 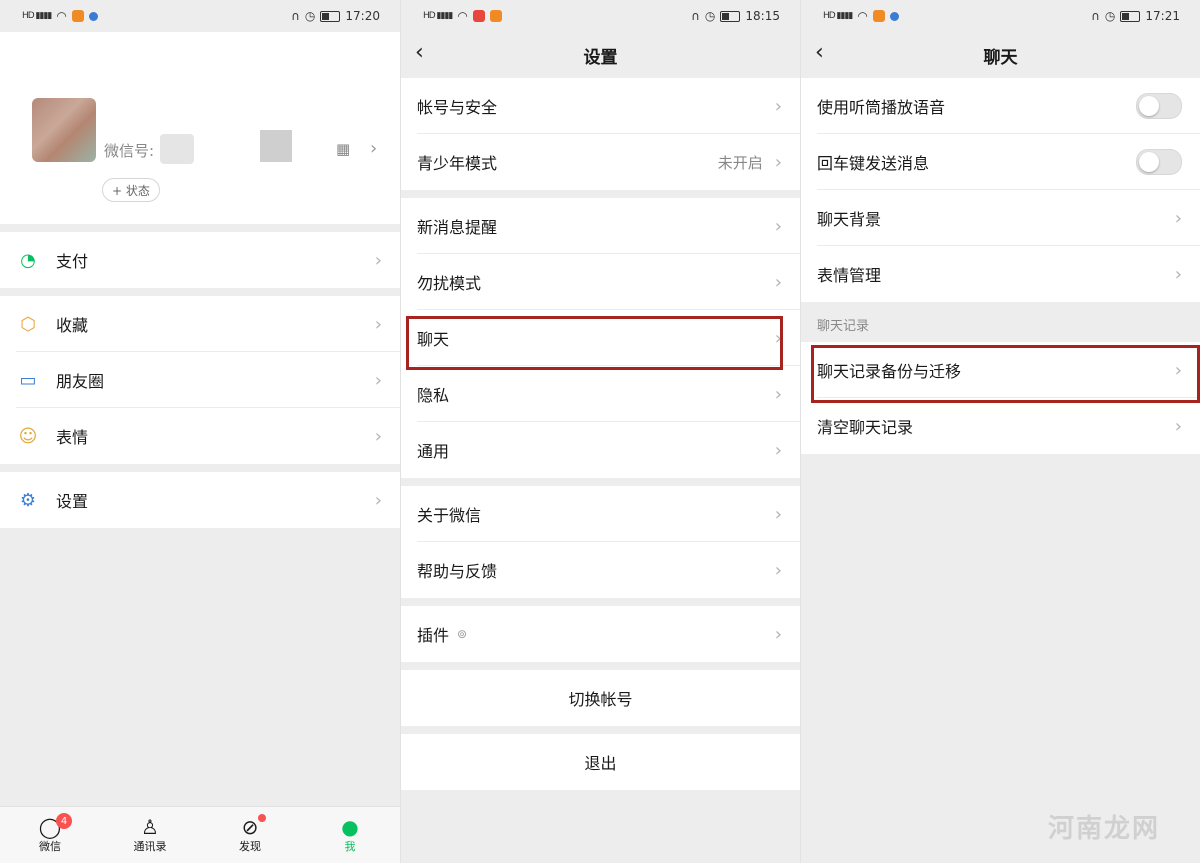 I want to click on logout-button: 退出, so click(x=600, y=762).